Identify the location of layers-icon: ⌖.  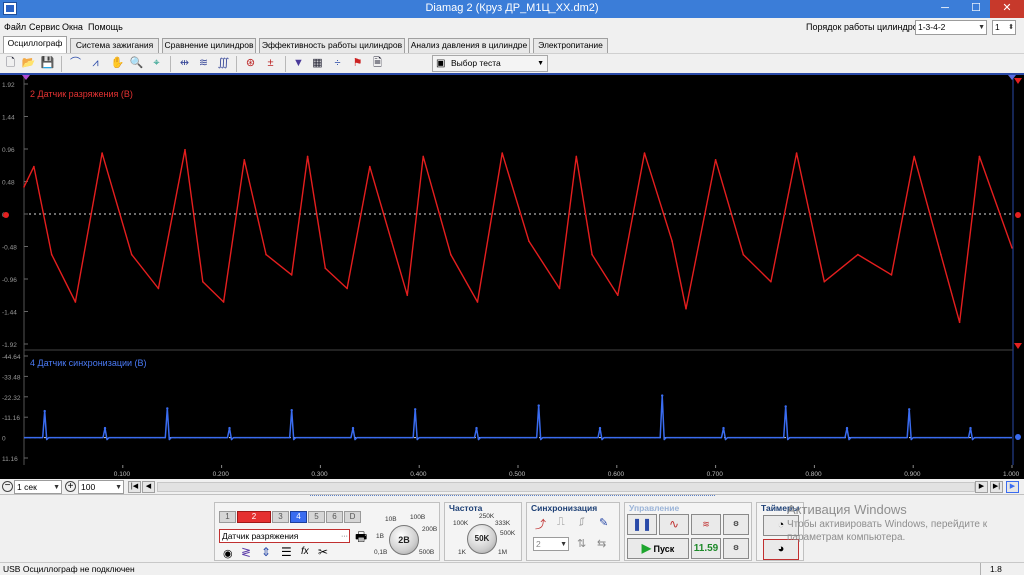
(156, 63).